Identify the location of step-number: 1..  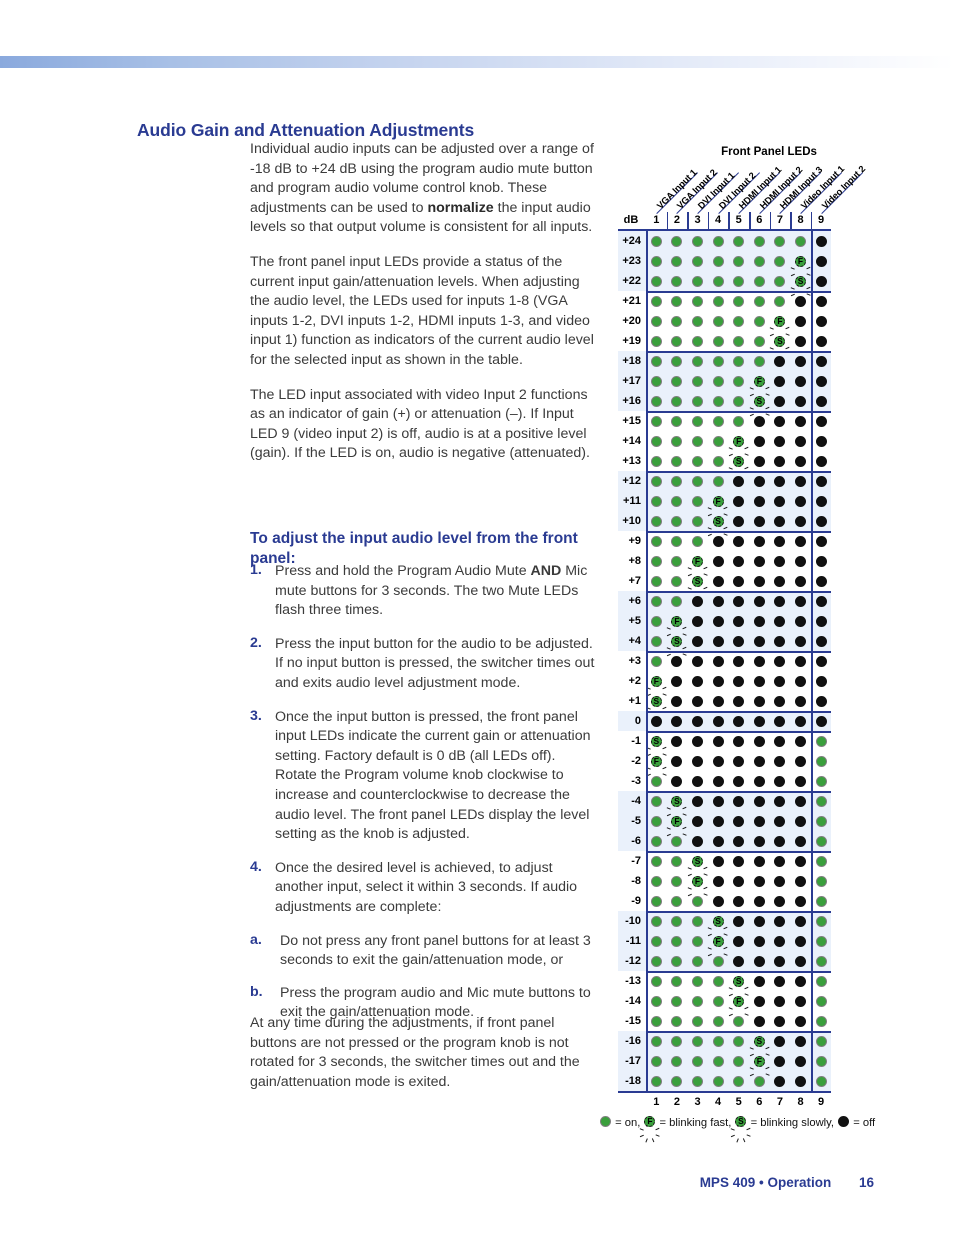
(256, 570).